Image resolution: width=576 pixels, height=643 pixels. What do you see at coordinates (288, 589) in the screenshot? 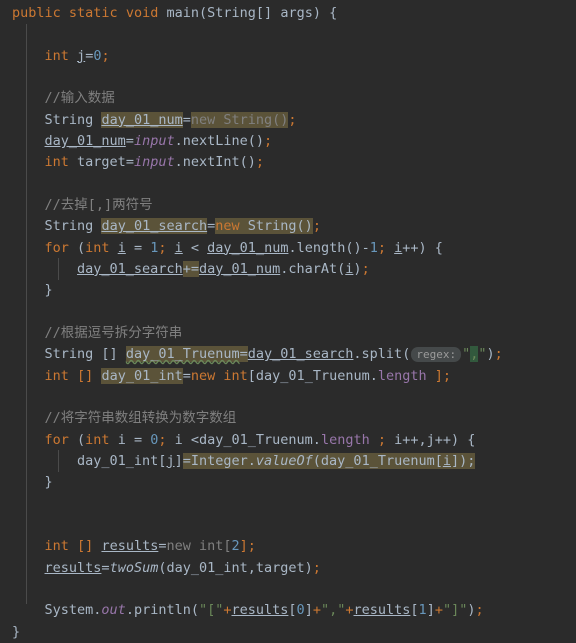
I see `code-line-28-blank` at bounding box center [288, 589].